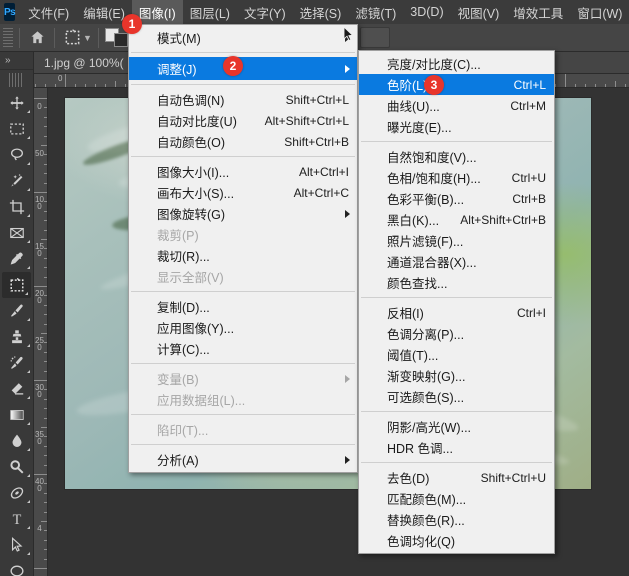 The height and width of the screenshot is (576, 629). I want to click on menu-item-accel: Alt+Shift+Ctrl+B, so click(503, 219).